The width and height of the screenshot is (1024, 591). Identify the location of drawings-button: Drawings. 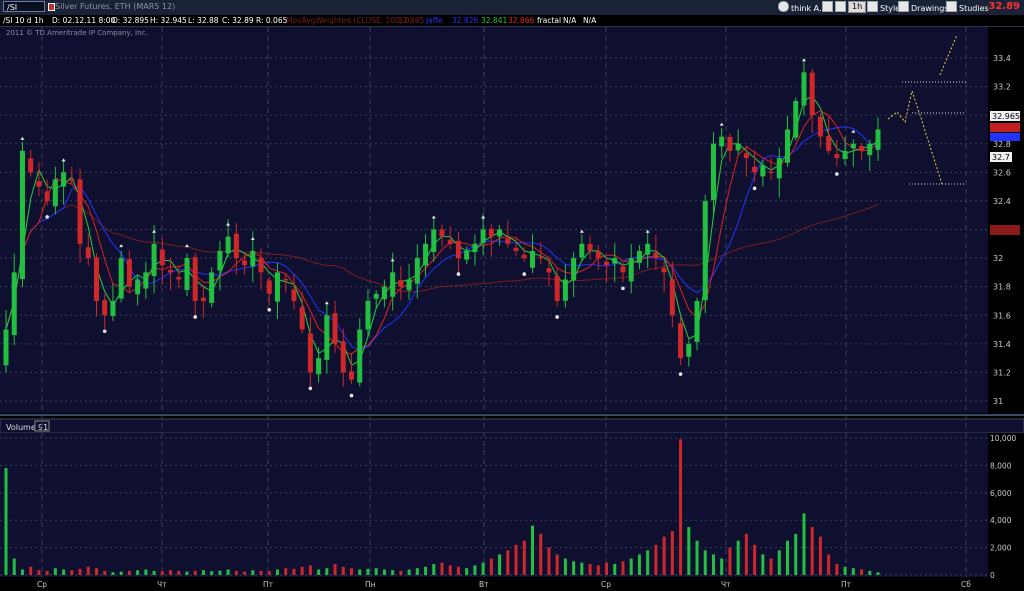
(923, 7).